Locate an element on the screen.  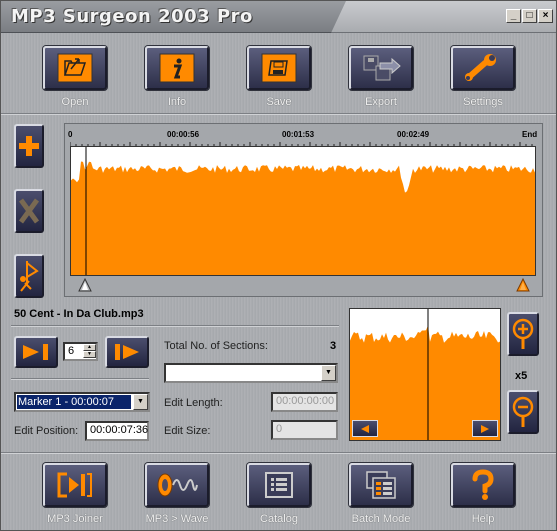
mp3-to-wave-button is located at coordinates (177, 485).